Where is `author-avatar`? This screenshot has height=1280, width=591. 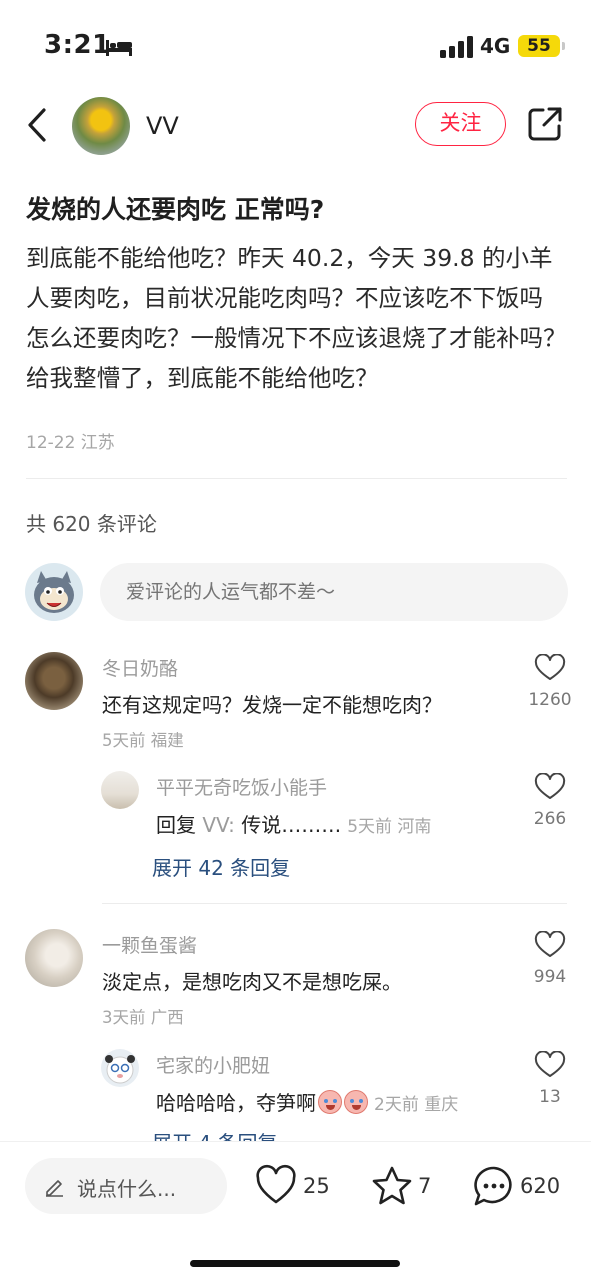 author-avatar is located at coordinates (101, 126).